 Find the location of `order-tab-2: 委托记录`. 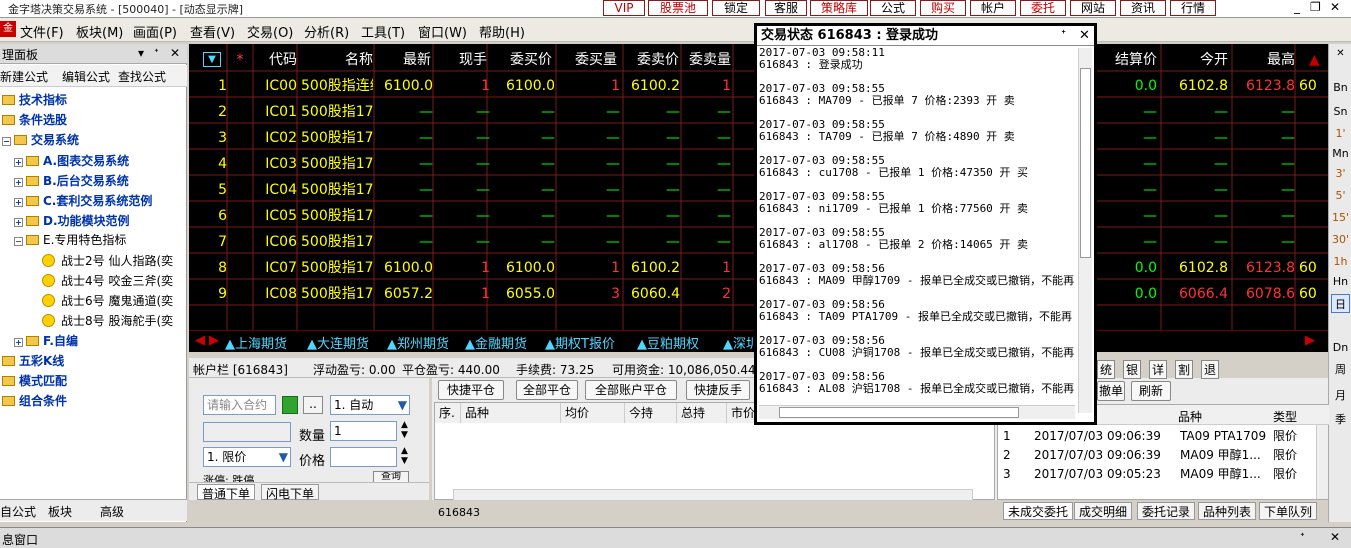

order-tab-2: 委托记录 is located at coordinates (1166, 511).